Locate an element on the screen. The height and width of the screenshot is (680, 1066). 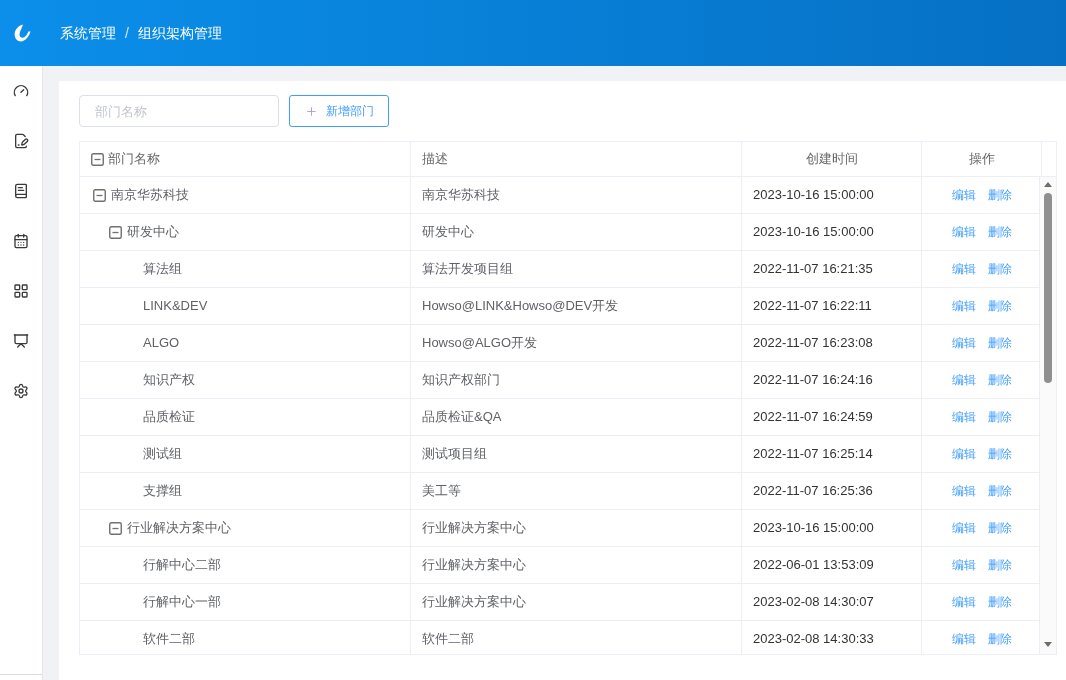
table-cell-text: 品质检证 is located at coordinates (169, 417).